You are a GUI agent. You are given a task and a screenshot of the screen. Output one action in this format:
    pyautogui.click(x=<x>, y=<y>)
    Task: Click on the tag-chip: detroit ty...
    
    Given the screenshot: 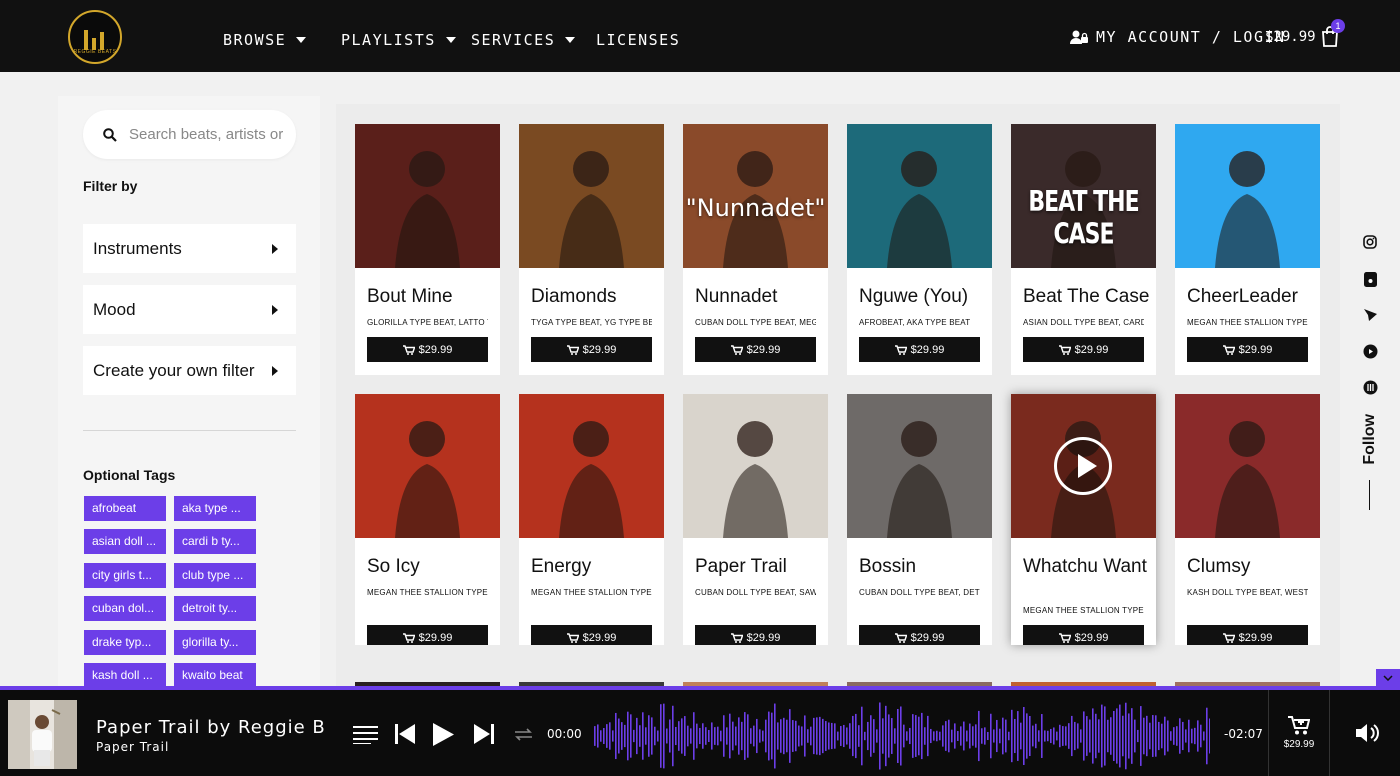 What is the action you would take?
    pyautogui.click(x=215, y=608)
    